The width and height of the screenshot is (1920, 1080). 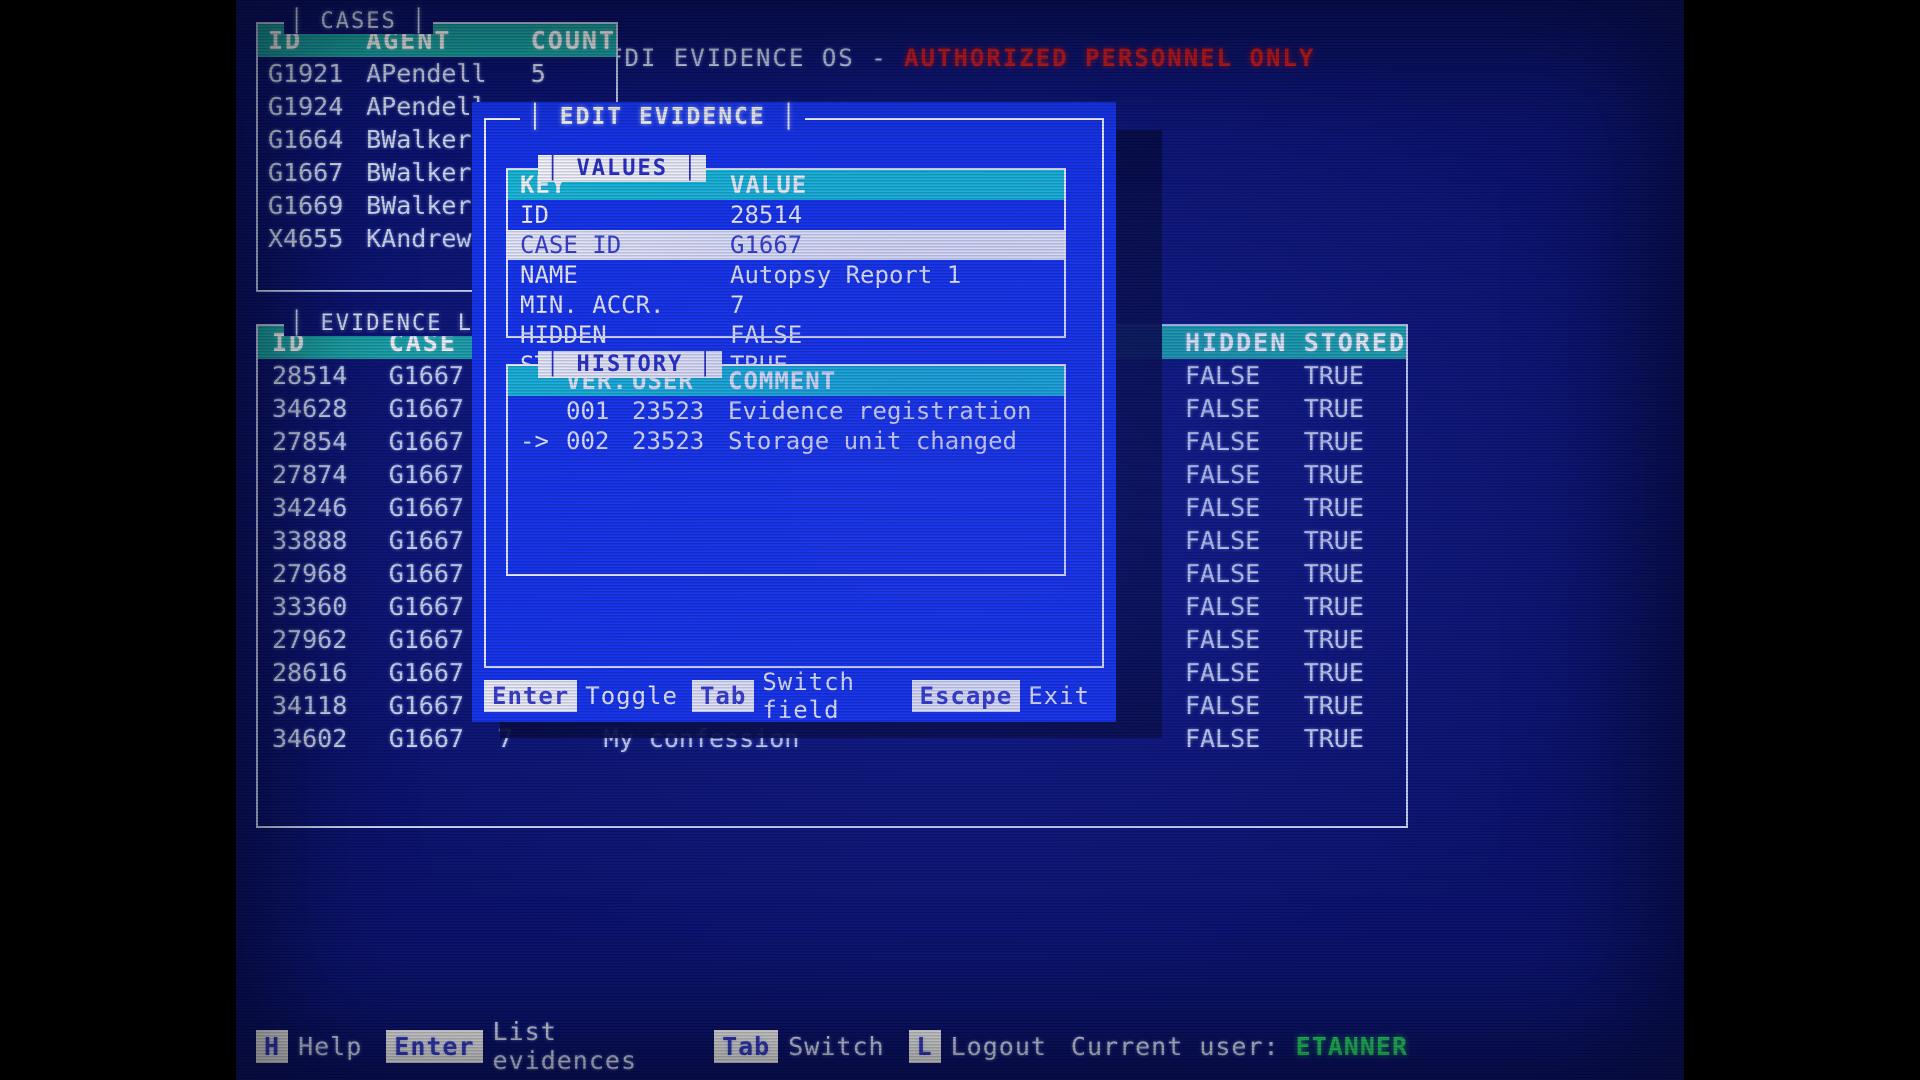 I want to click on listing-cell-id: 33360, so click(x=310, y=606).